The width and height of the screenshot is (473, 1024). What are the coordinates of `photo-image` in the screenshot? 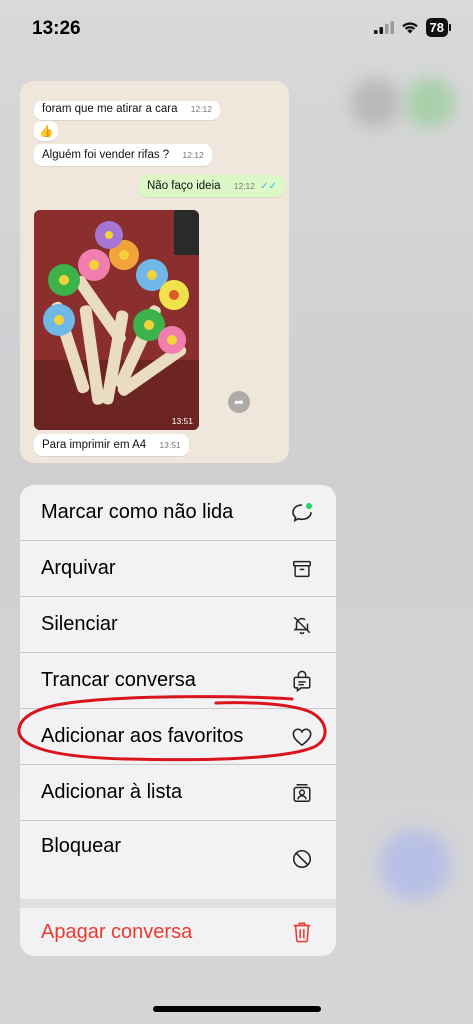 It's located at (116, 320).